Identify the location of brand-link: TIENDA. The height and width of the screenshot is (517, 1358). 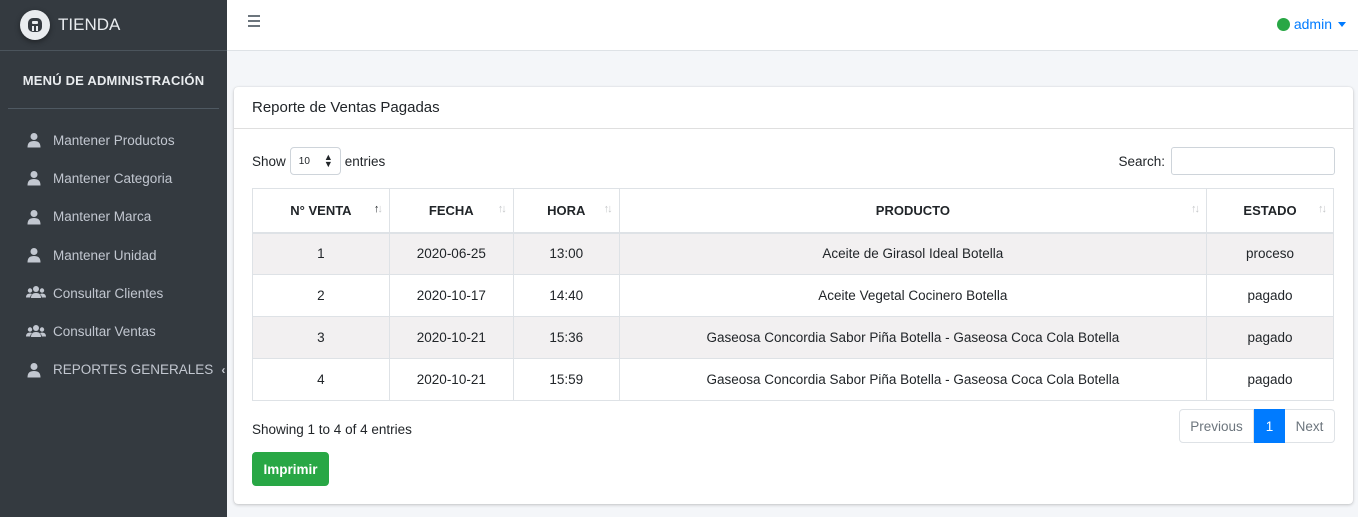
(113, 25).